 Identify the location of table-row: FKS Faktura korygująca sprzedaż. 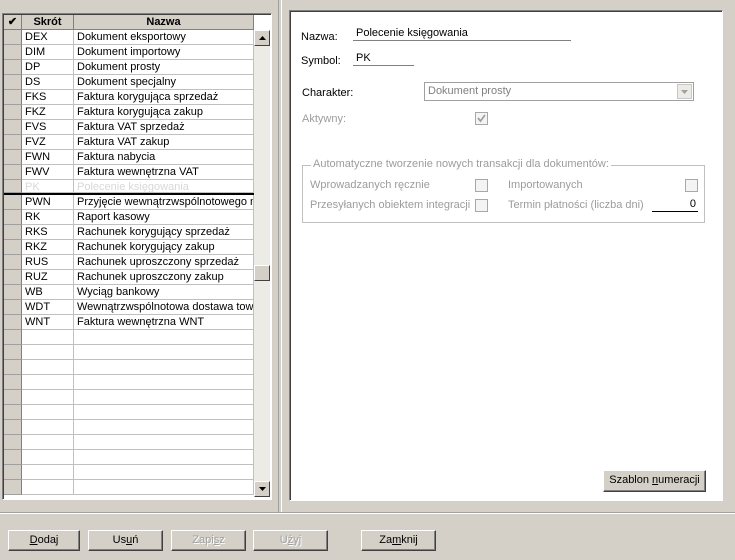
(129, 97).